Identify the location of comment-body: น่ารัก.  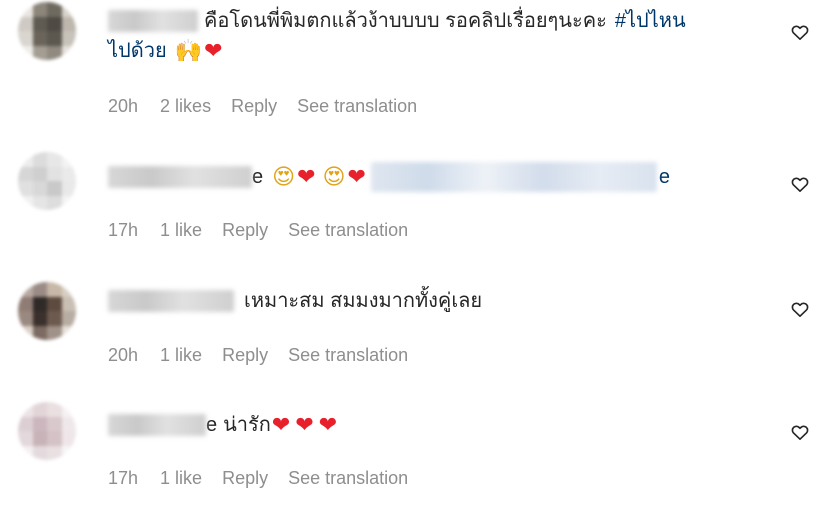
(247, 425).